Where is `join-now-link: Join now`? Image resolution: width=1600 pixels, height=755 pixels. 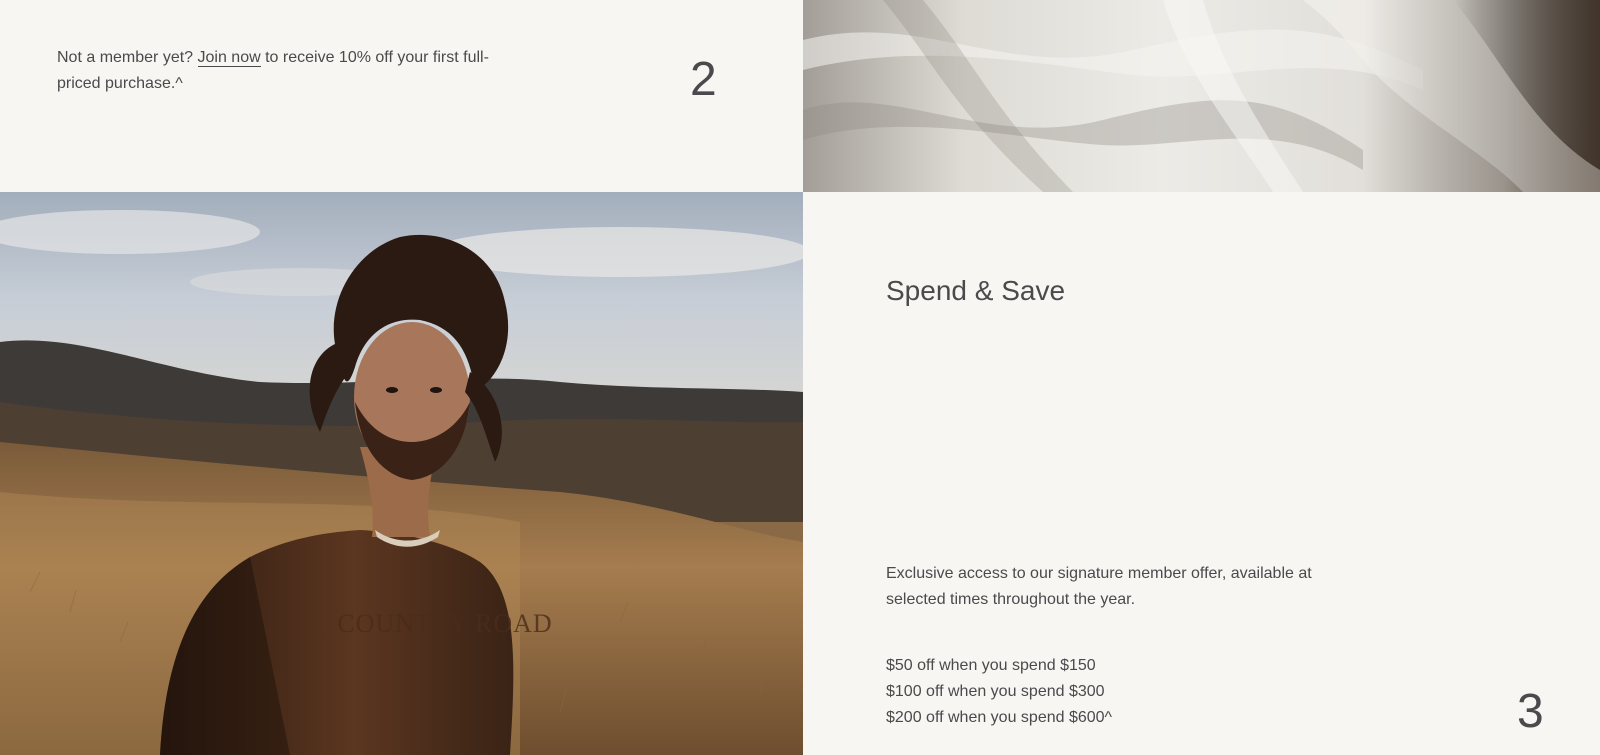
join-now-link: Join now is located at coordinates (229, 58).